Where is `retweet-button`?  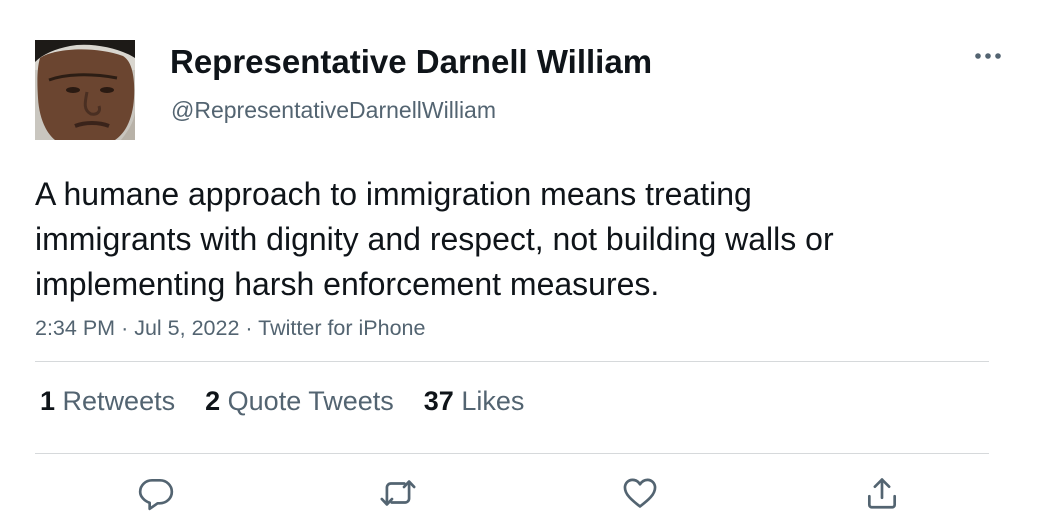 retweet-button is located at coordinates (398, 494).